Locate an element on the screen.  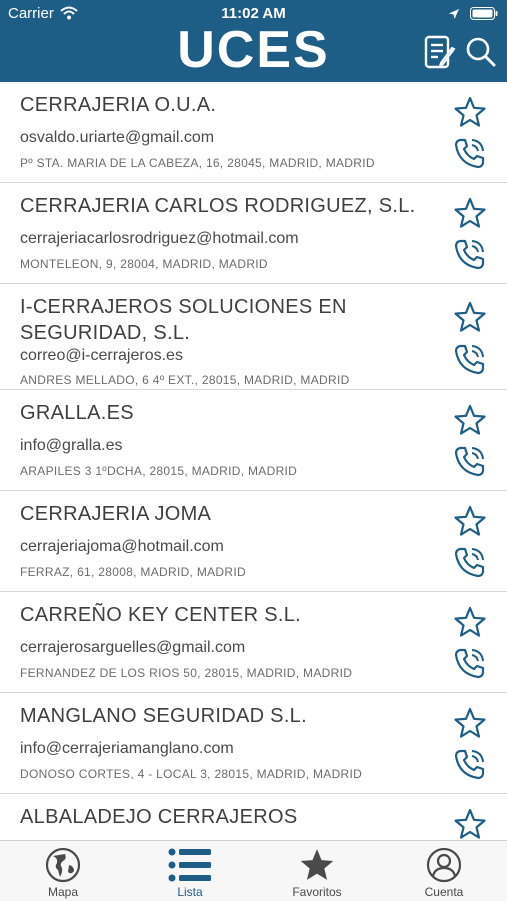
contact-email: info@gralla.es is located at coordinates (71, 446).